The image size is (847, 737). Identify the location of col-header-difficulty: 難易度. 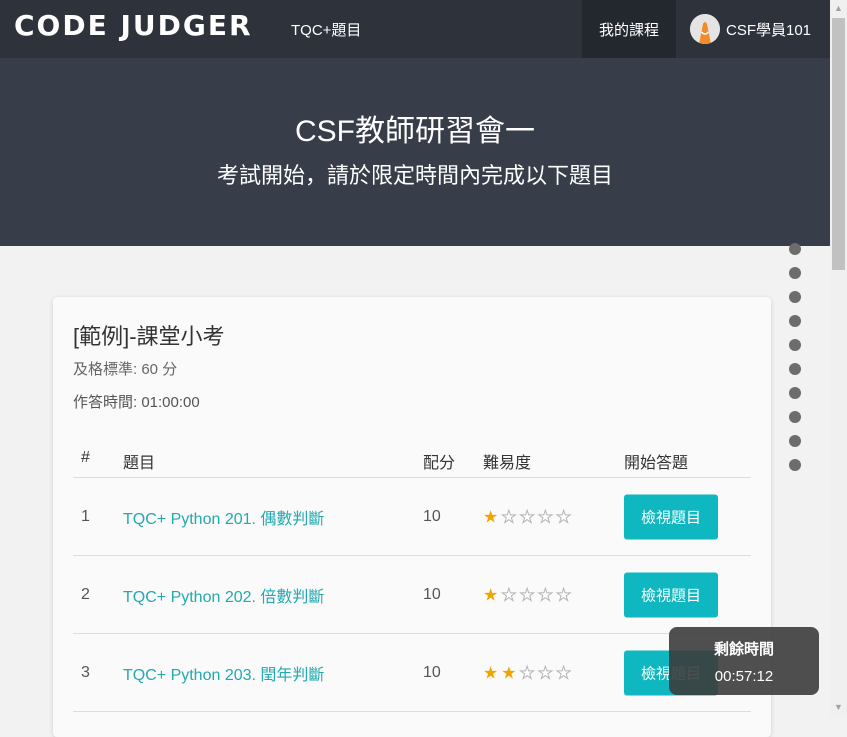
(507, 463).